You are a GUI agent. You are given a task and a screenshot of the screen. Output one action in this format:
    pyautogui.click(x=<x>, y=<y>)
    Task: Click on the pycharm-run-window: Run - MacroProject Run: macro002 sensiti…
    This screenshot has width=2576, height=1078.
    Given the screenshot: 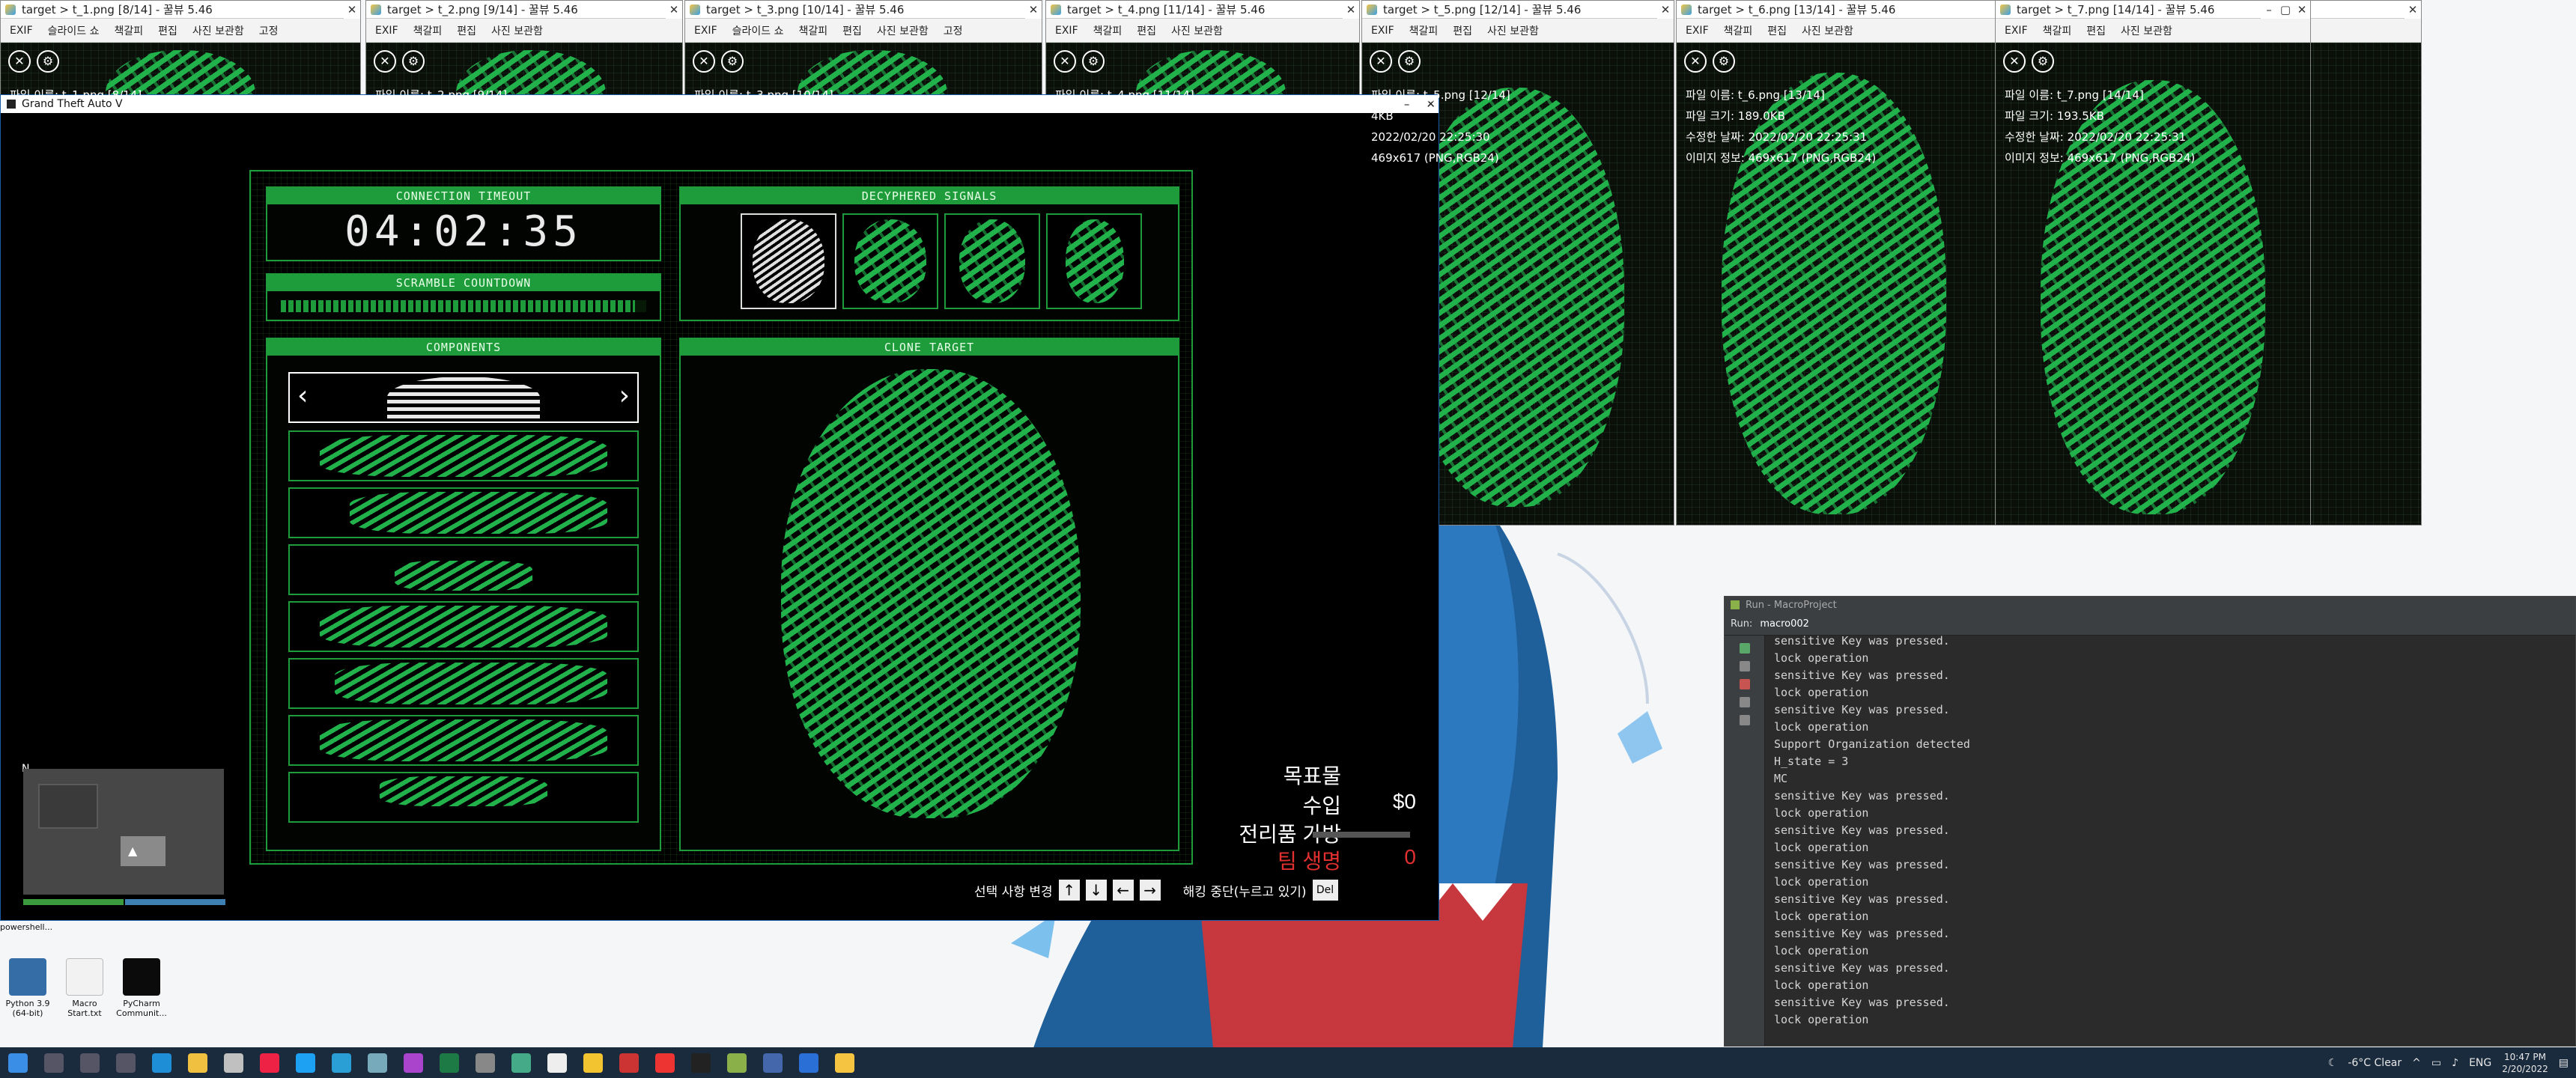 What is the action you would take?
    pyautogui.click(x=2150, y=821)
    